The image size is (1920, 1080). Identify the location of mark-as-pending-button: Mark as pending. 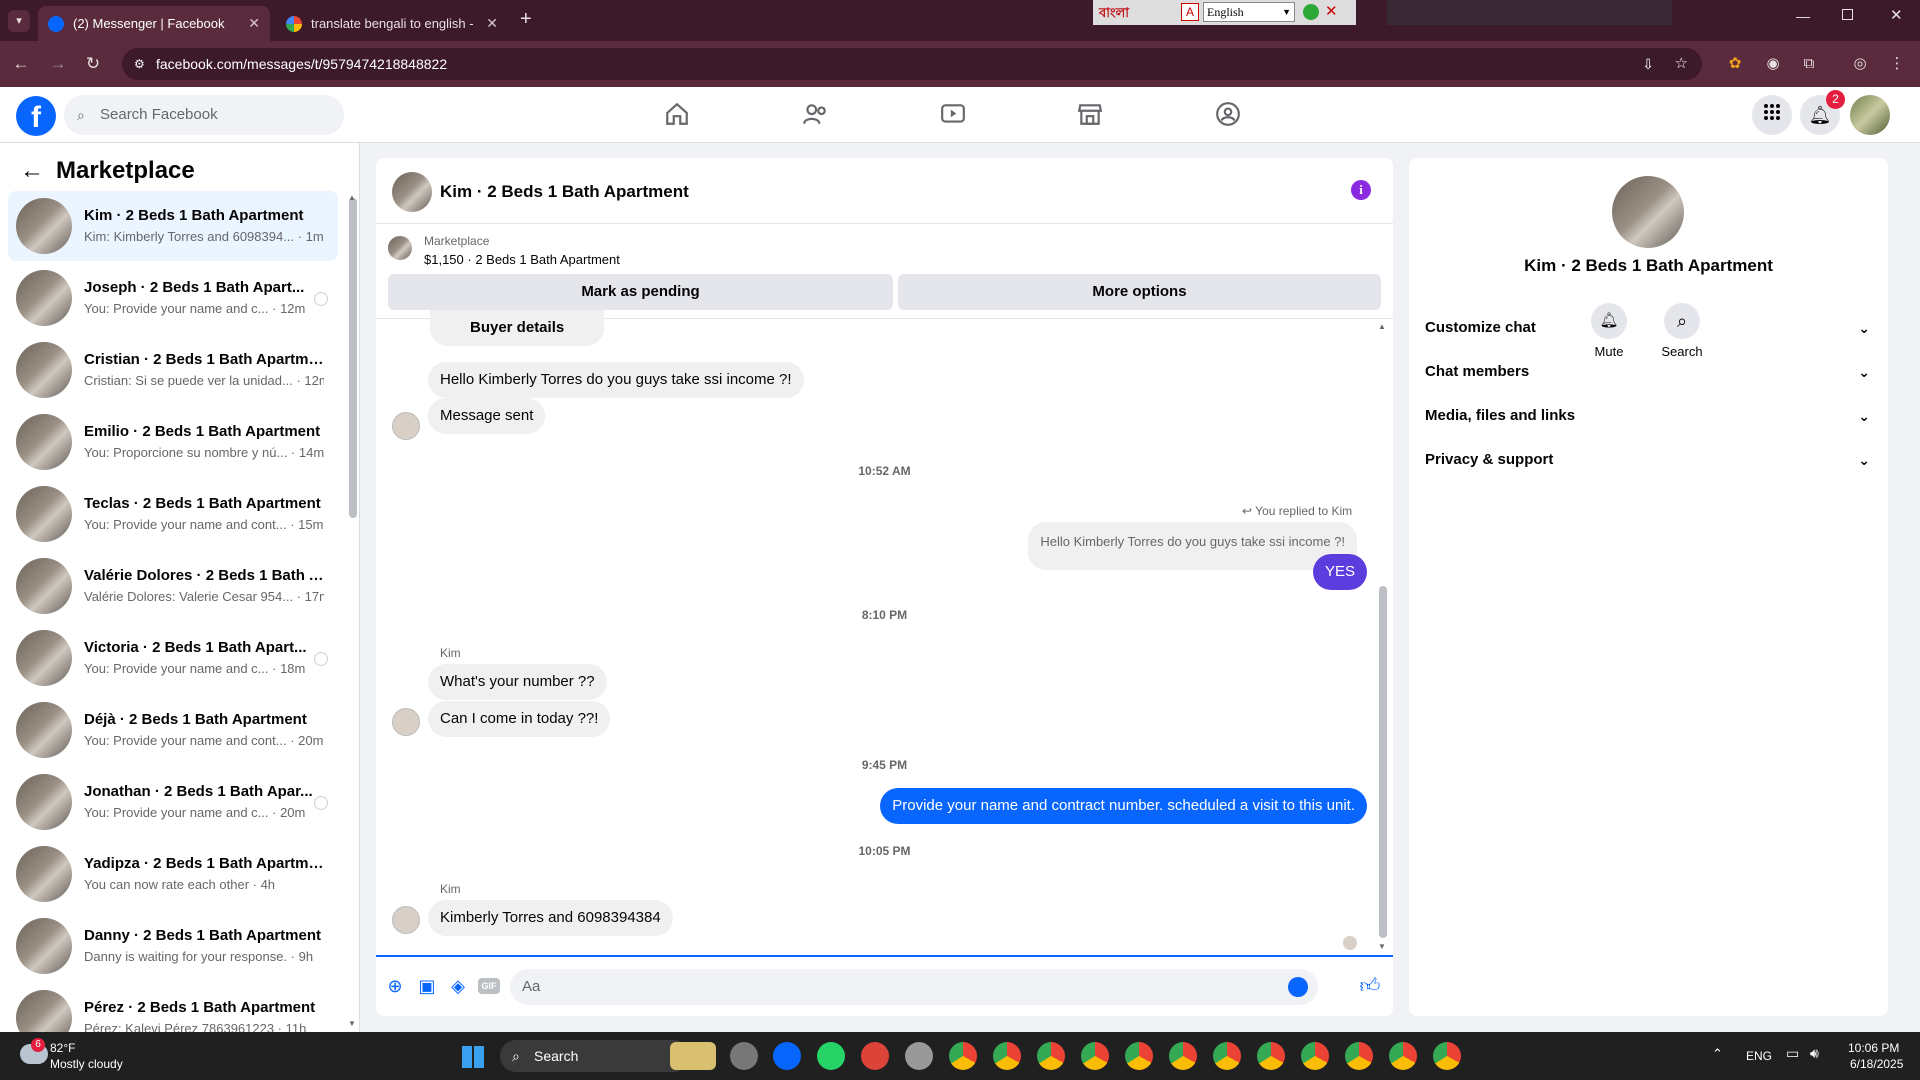
(640, 292).